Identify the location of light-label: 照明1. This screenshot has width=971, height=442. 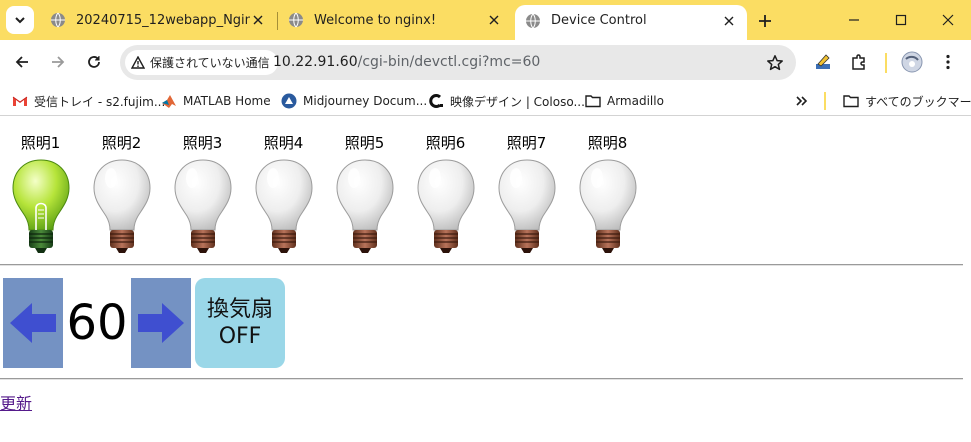
(40, 143).